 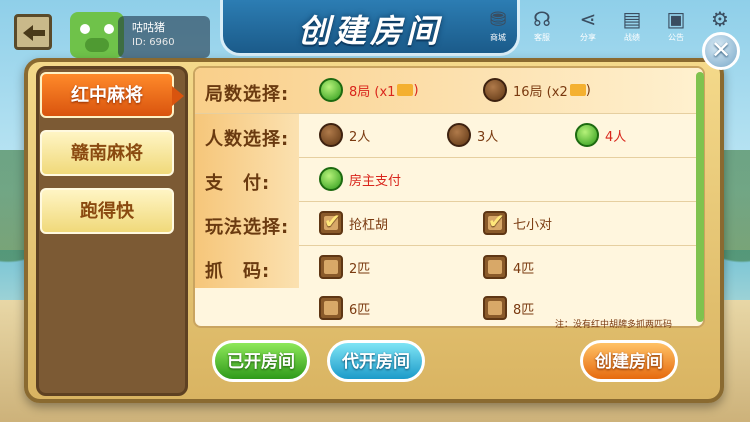 I want to click on rounds-label: 局数选择:, so click(x=247, y=94).